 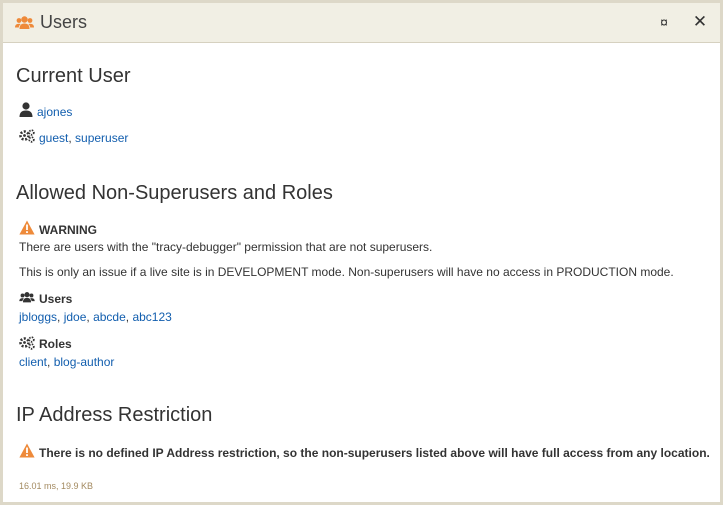 What do you see at coordinates (68, 230) in the screenshot?
I see `warning-label: WARNING` at bounding box center [68, 230].